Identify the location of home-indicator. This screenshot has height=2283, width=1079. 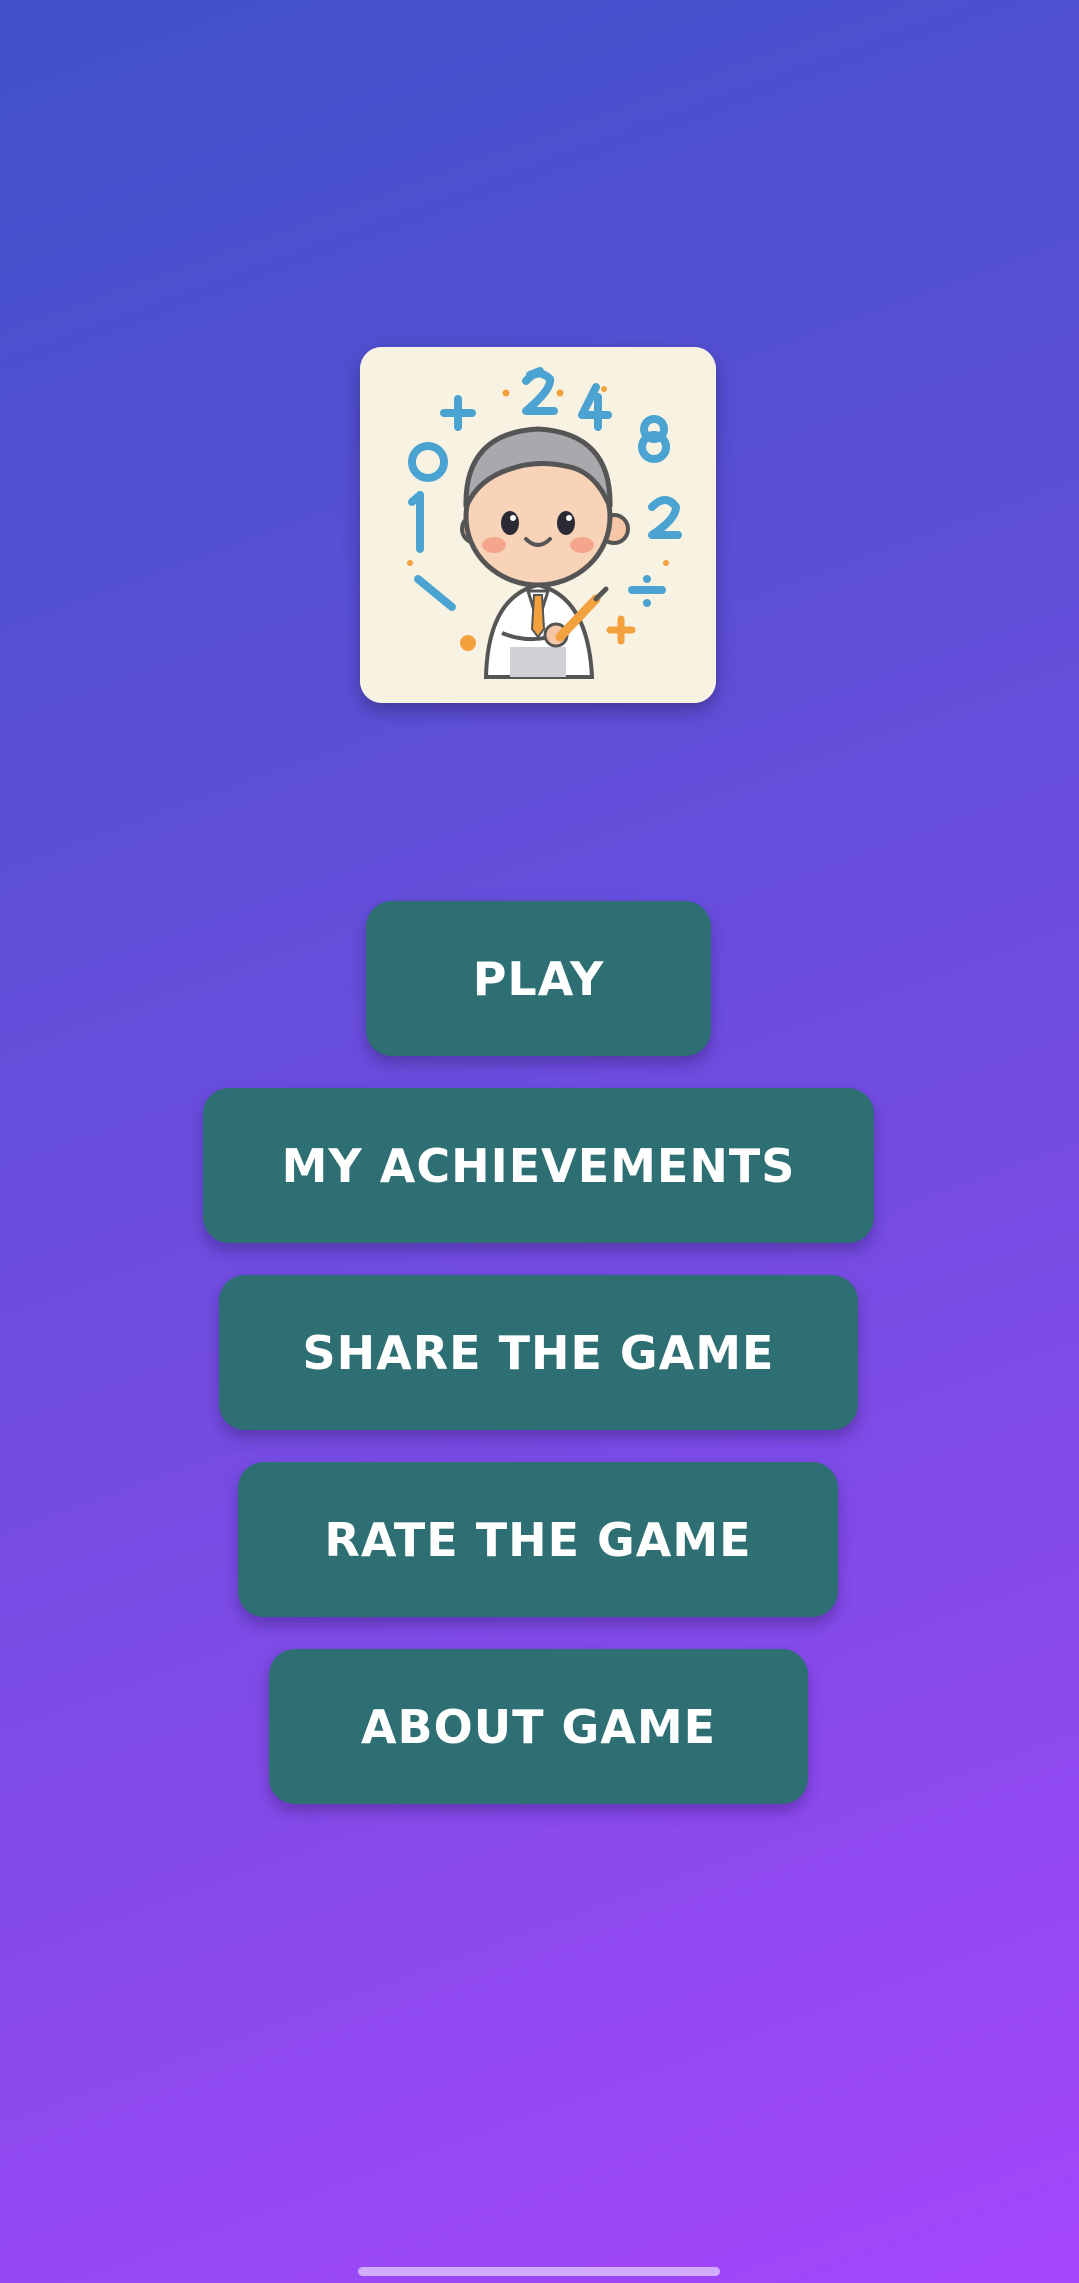
(539, 2271).